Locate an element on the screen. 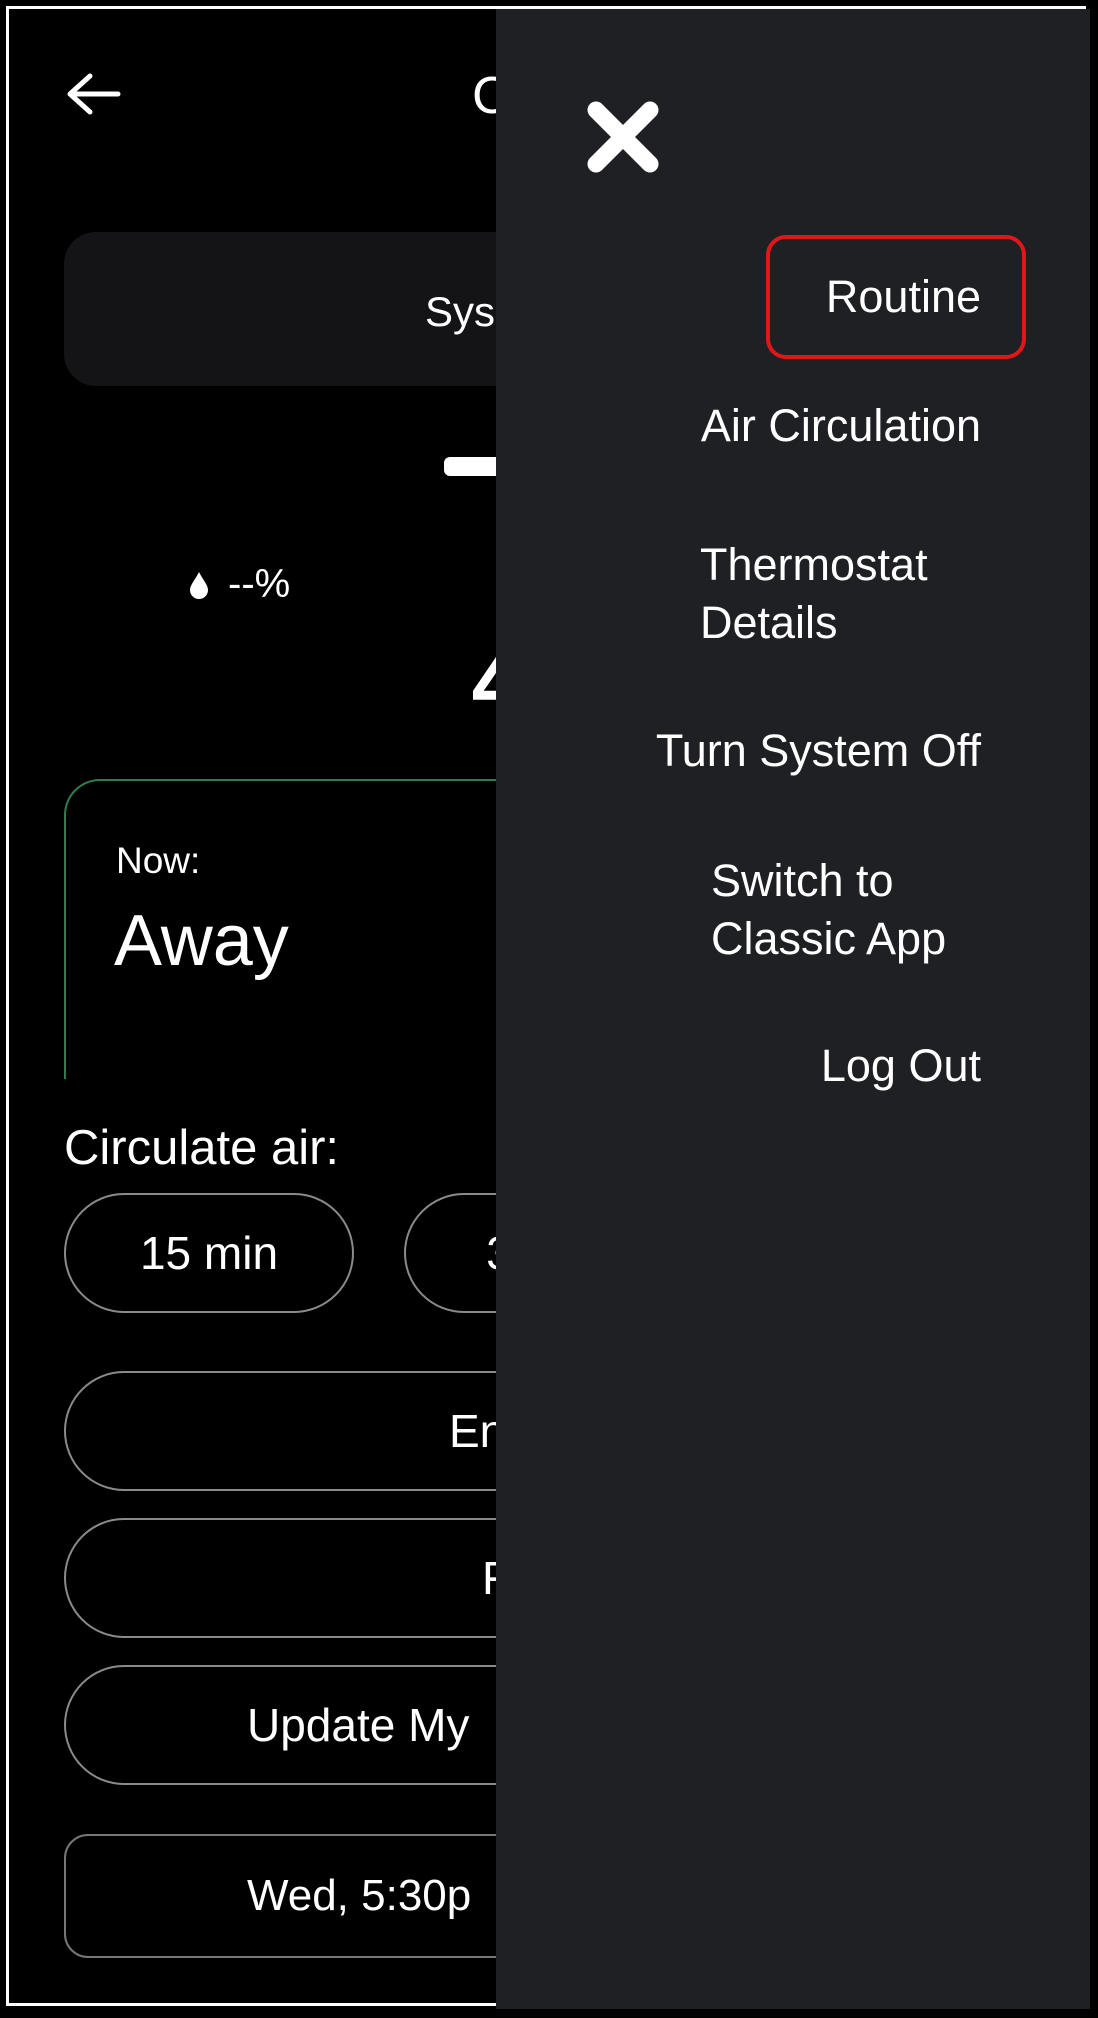 The width and height of the screenshot is (1098, 2018). now-label: Now: is located at coordinates (158, 860).